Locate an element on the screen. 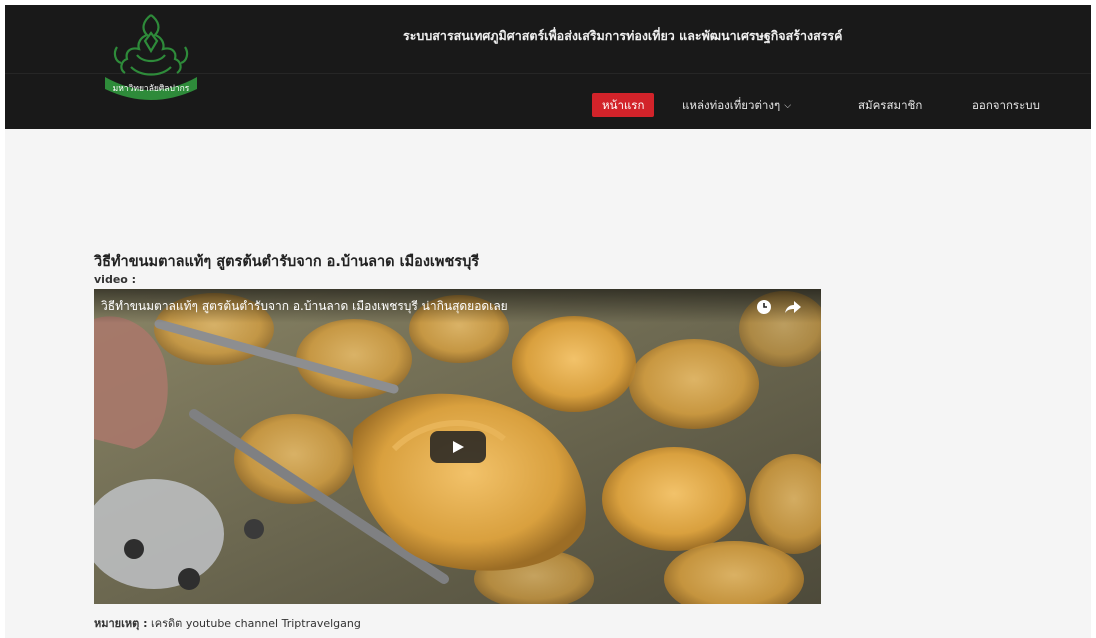 This screenshot has height=638, width=1096. nav-attractions-dropdown: แหล่งท่องเที่ยวต่างๆ ⌵ is located at coordinates (736, 105).